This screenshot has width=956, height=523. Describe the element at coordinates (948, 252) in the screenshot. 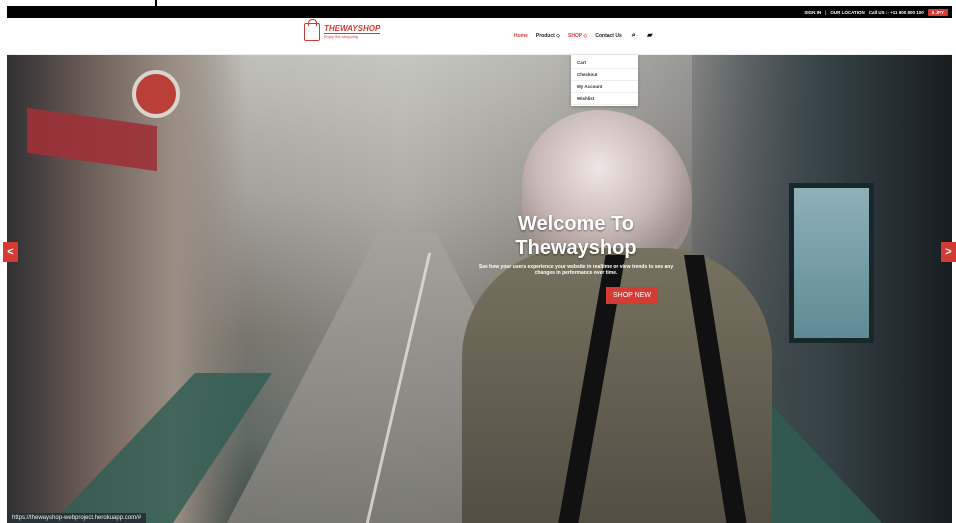

I see `slider-next-button: >` at that location.